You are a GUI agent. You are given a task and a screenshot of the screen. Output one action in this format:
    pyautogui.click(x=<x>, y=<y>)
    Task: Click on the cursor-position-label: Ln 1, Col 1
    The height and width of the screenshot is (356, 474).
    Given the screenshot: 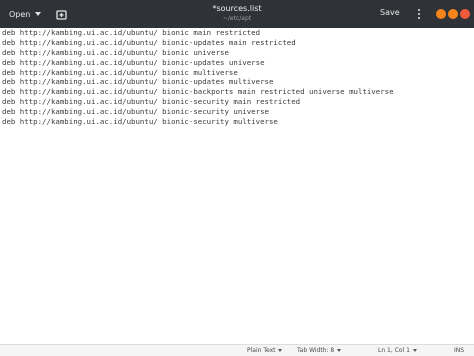 What is the action you would take?
    pyautogui.click(x=394, y=350)
    